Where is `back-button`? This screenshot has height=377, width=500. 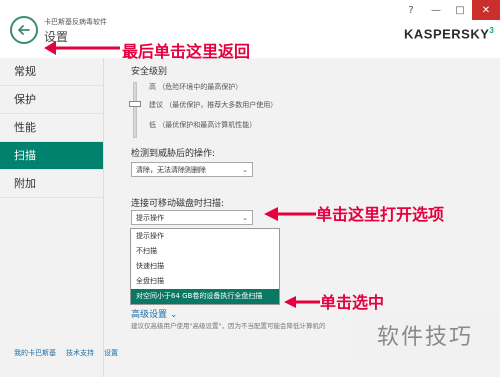 back-button is located at coordinates (24, 30).